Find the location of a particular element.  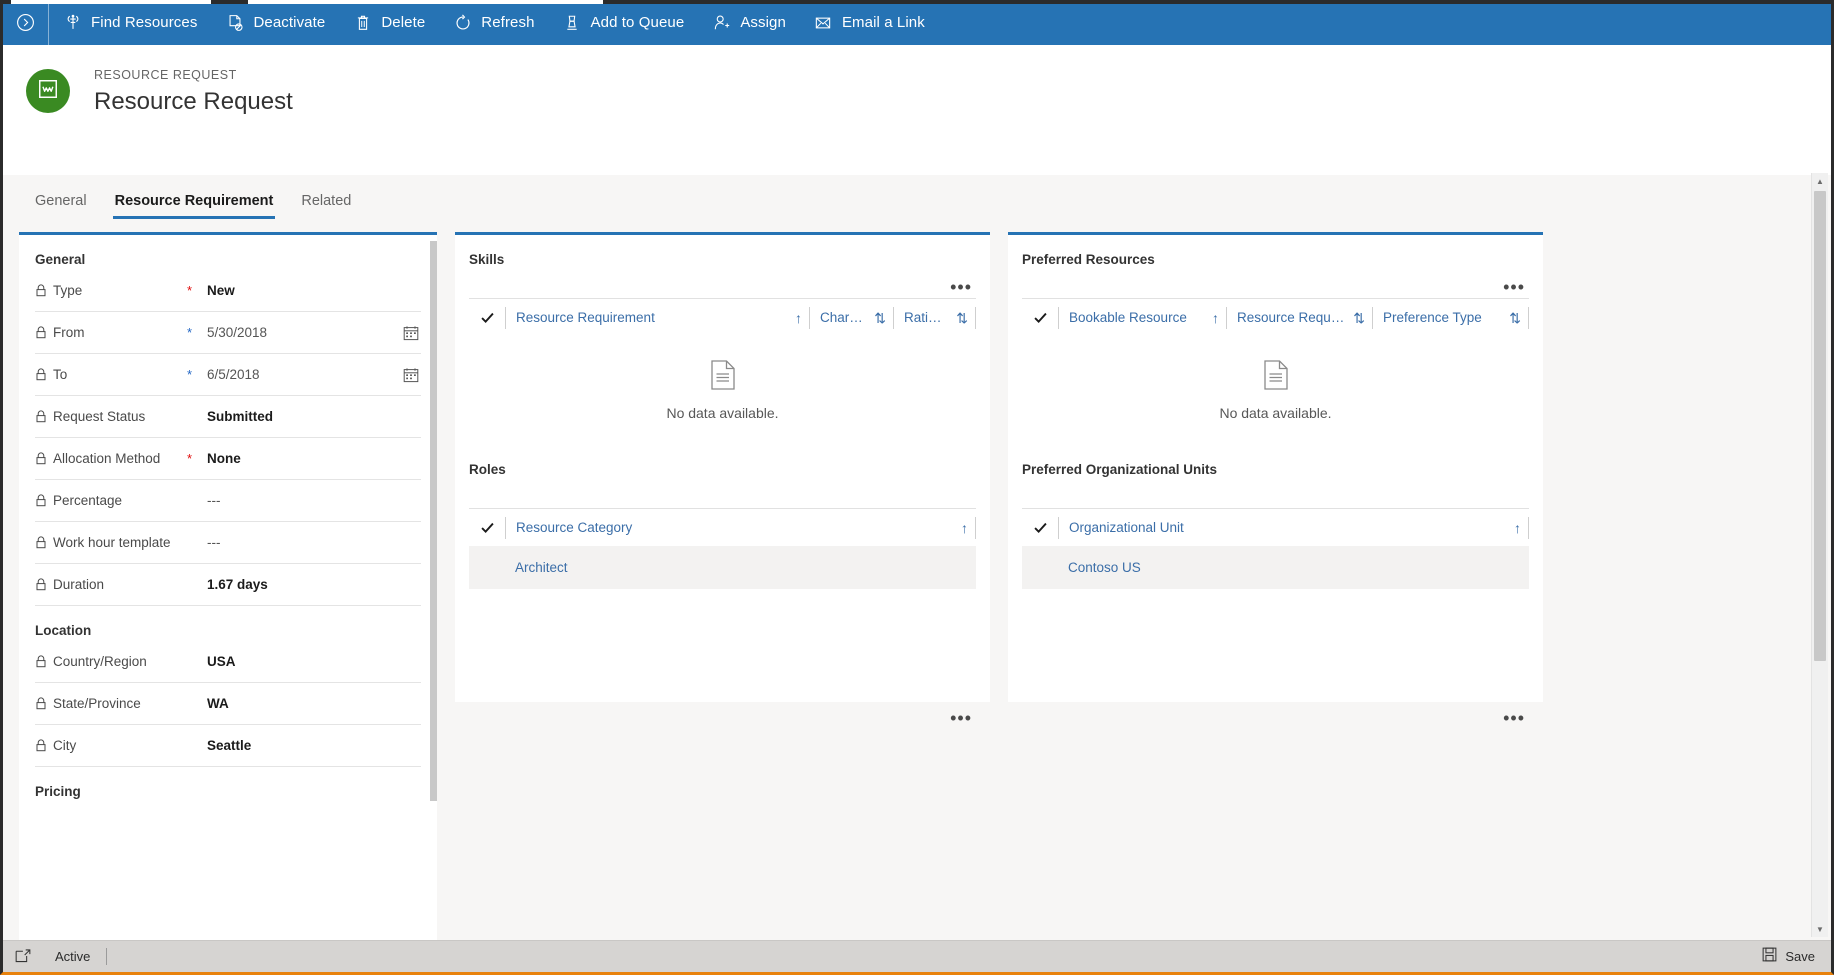

preferred-org-units-cell-organizational-unit: Contoso US is located at coordinates (1081, 567).